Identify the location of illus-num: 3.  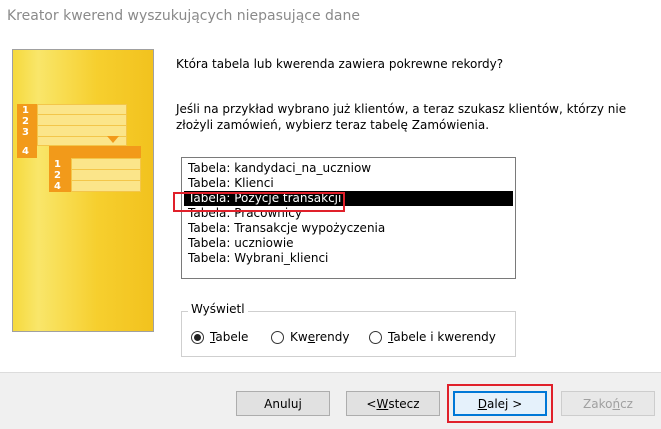
(25, 132).